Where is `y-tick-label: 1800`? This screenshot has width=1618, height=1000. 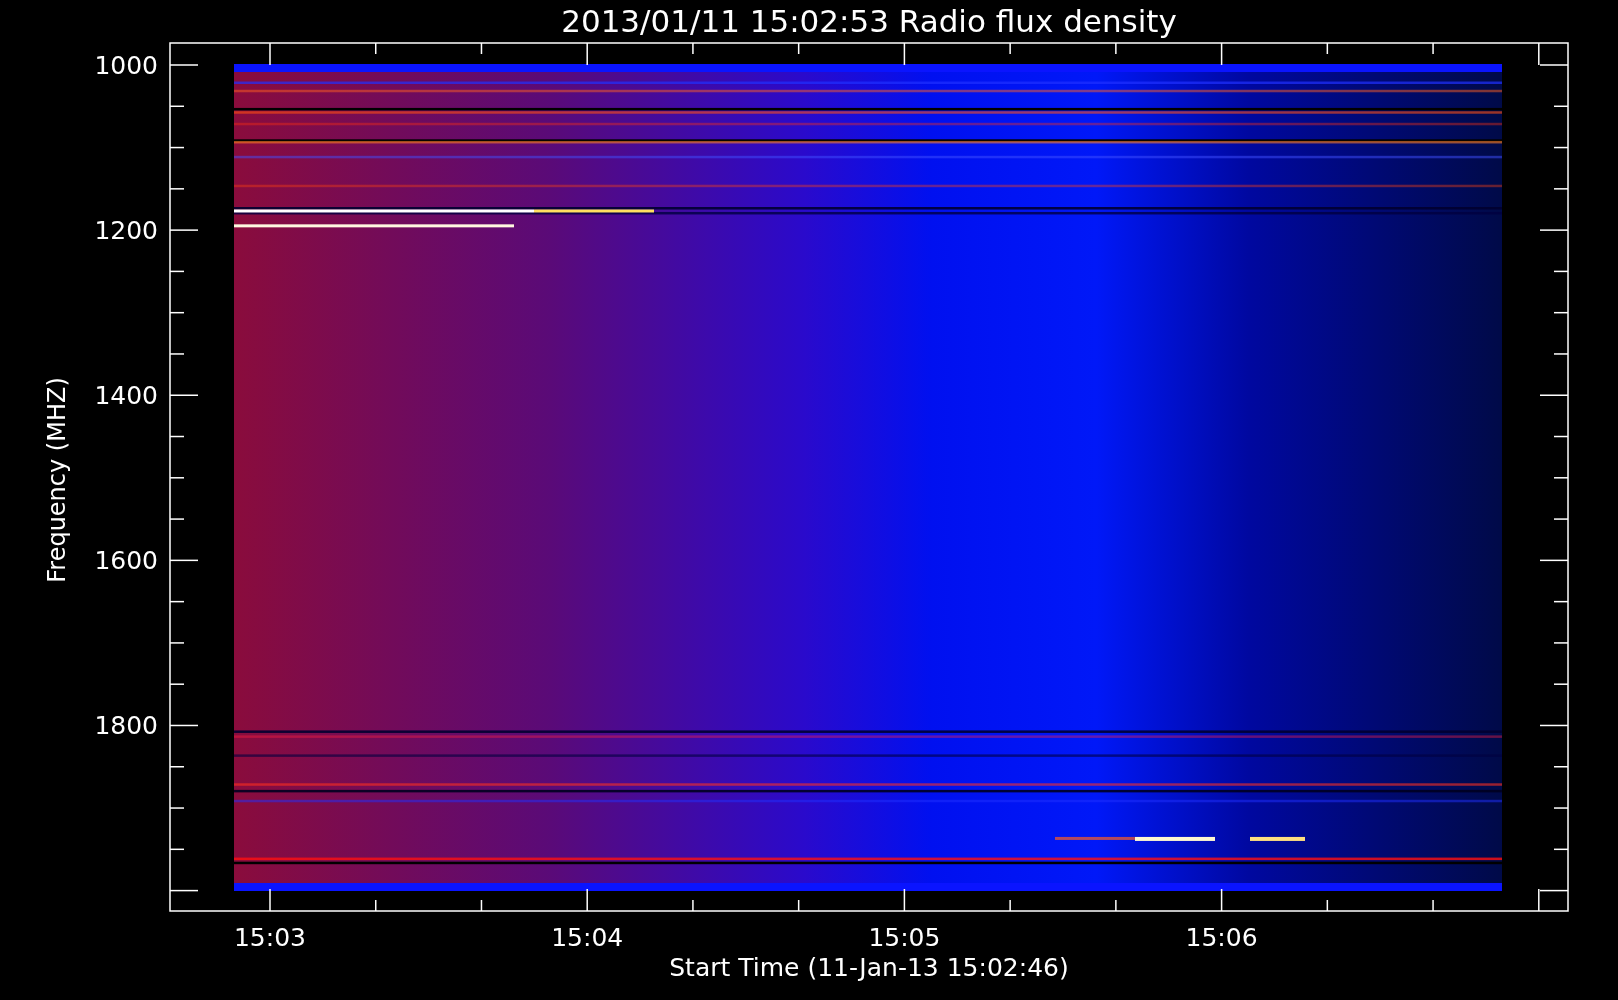
y-tick-label: 1800 is located at coordinates (126, 726).